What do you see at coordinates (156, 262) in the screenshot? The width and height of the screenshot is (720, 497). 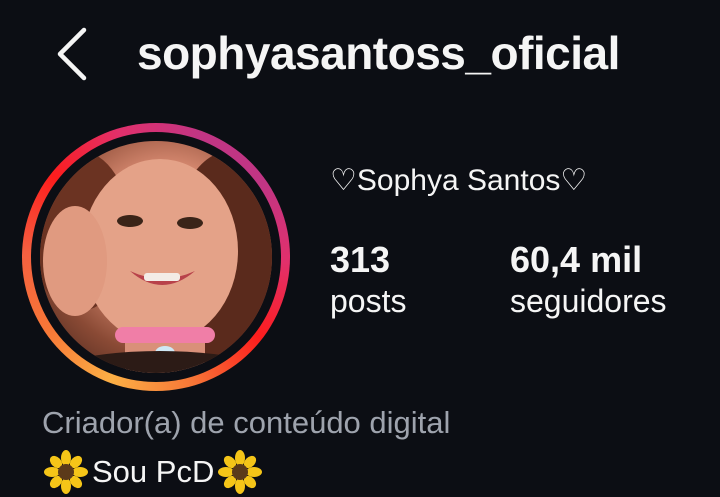 I see `avatar-photo` at bounding box center [156, 262].